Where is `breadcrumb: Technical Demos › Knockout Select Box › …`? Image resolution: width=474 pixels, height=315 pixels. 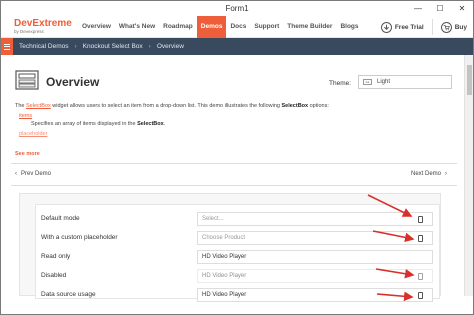 breadcrumb: Technical Demos › Knockout Select Box › … is located at coordinates (237, 46).